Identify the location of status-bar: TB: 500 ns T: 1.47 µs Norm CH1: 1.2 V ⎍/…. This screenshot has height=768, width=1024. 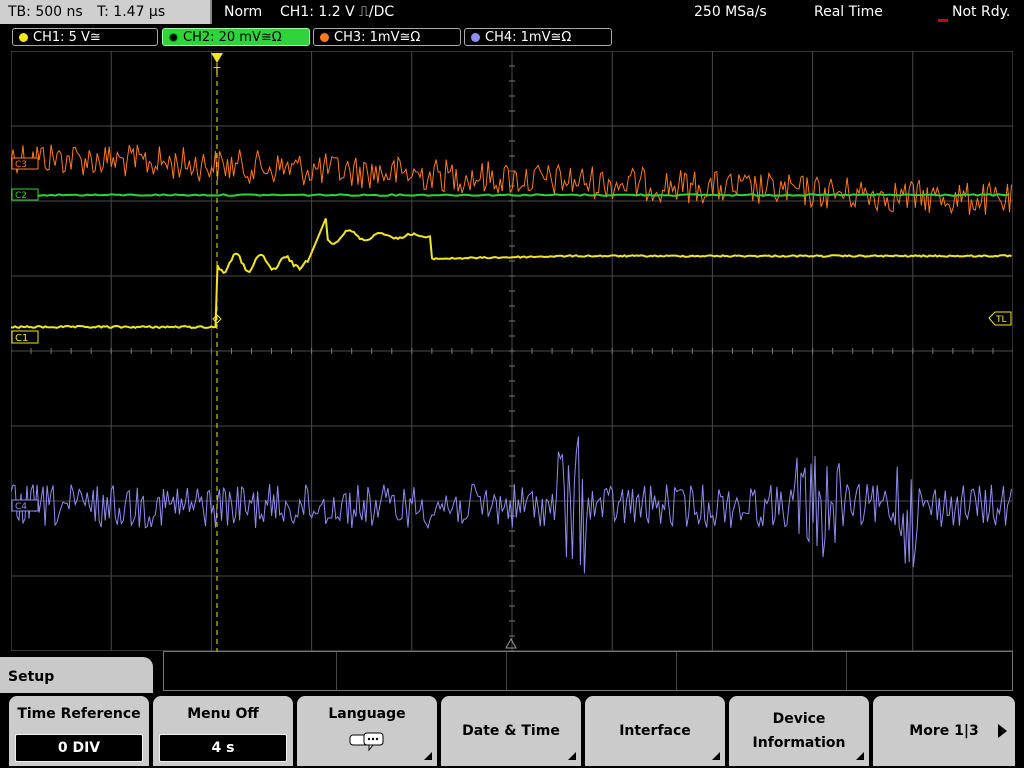
(512, 13).